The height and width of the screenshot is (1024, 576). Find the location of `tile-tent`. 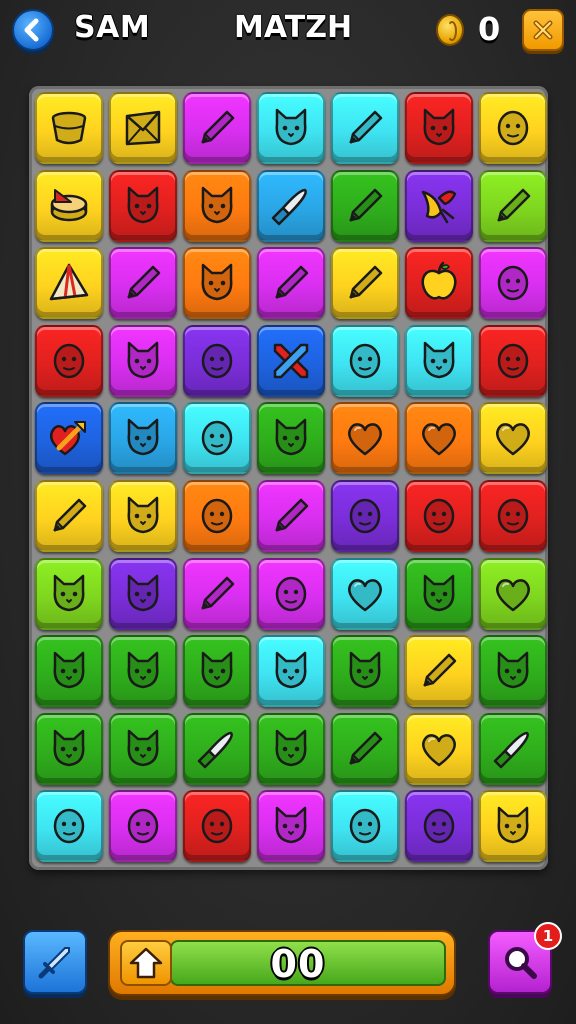

tile-tent is located at coordinates (69, 283).